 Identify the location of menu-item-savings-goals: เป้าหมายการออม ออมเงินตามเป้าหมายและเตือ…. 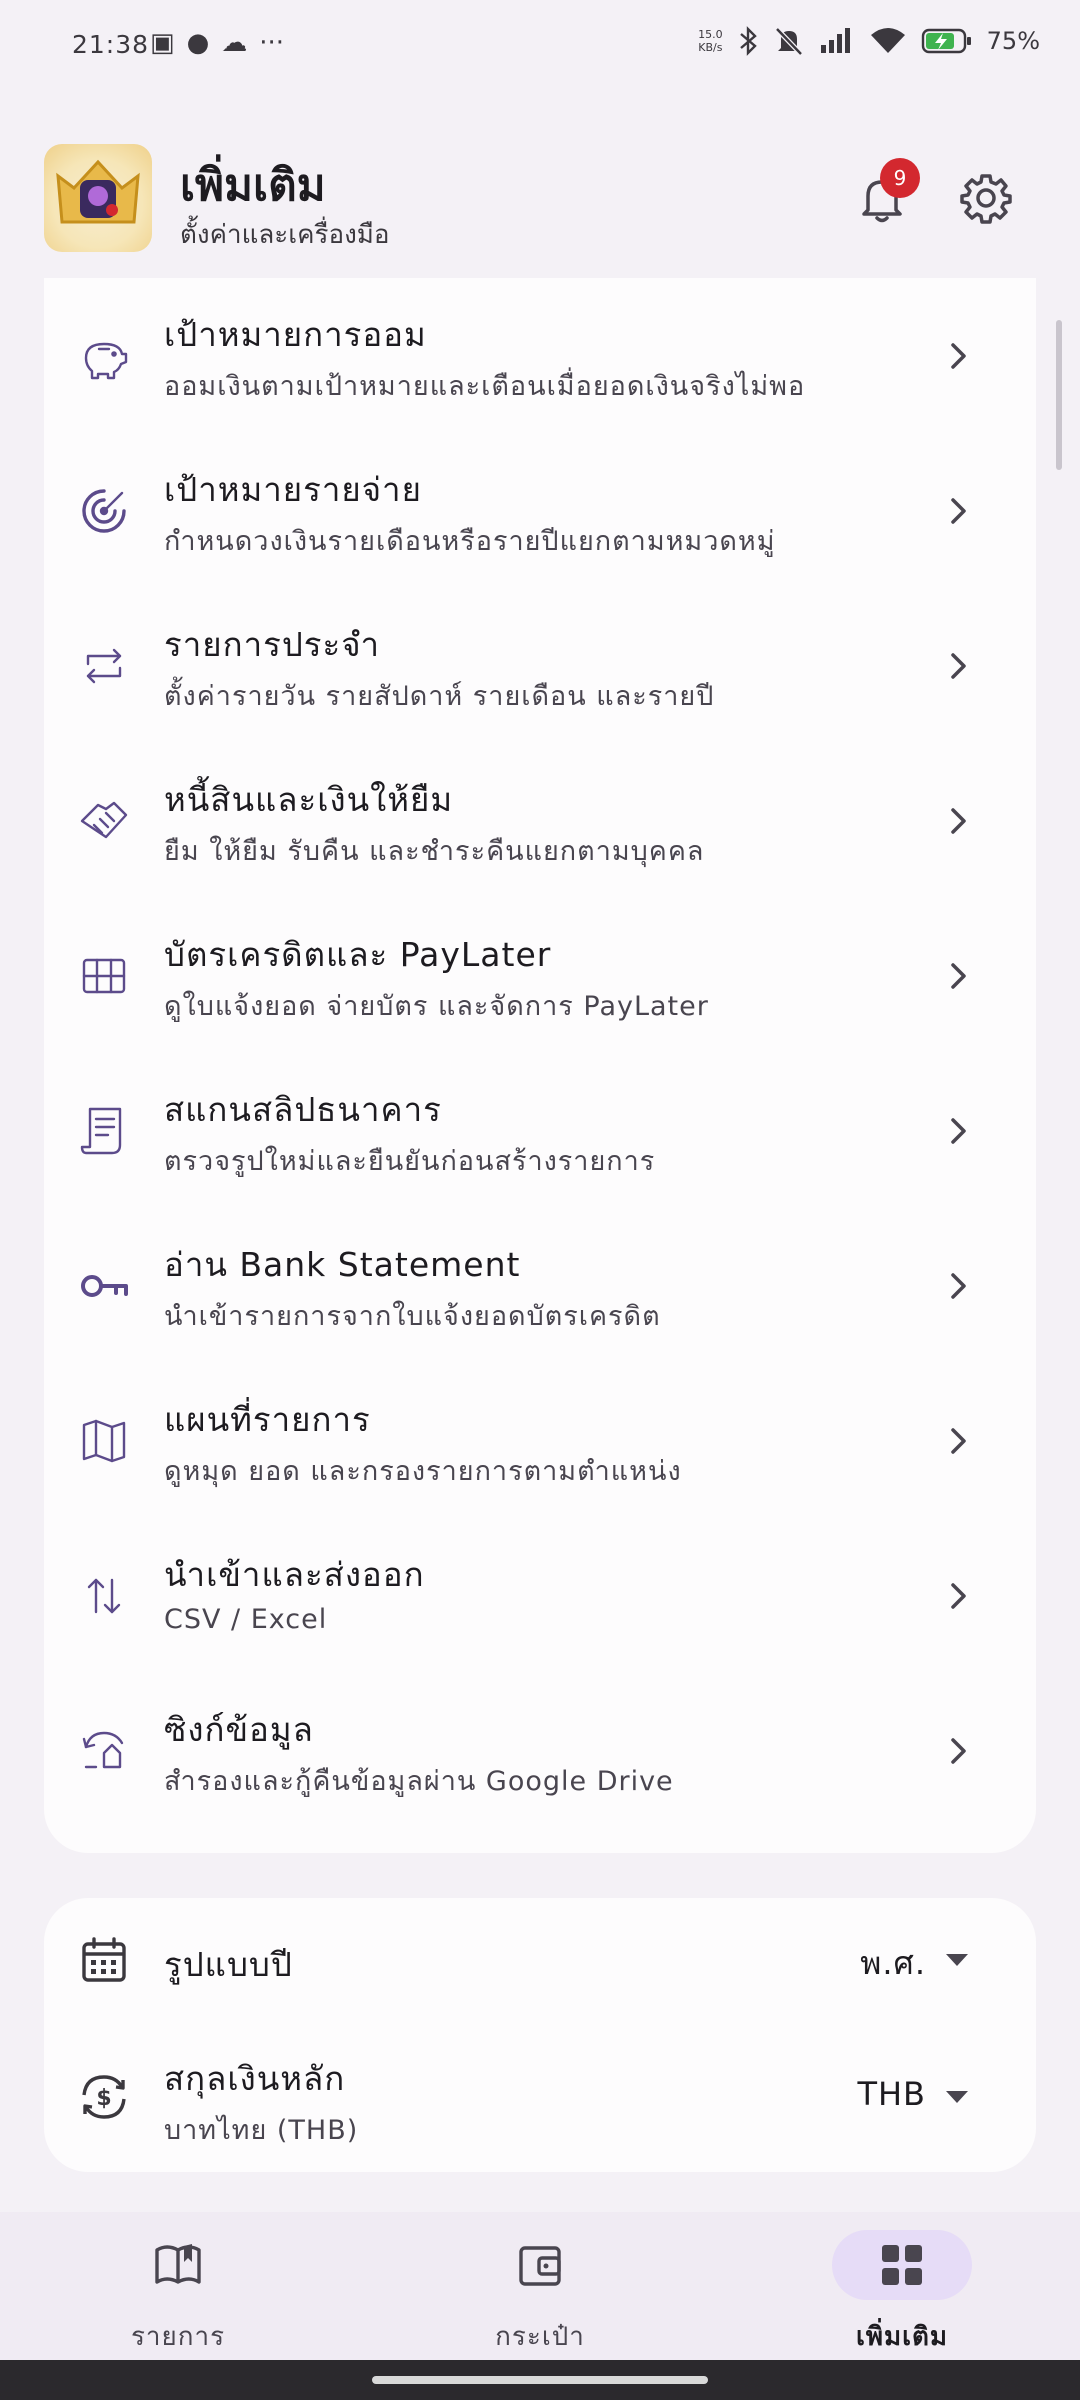
(540, 355).